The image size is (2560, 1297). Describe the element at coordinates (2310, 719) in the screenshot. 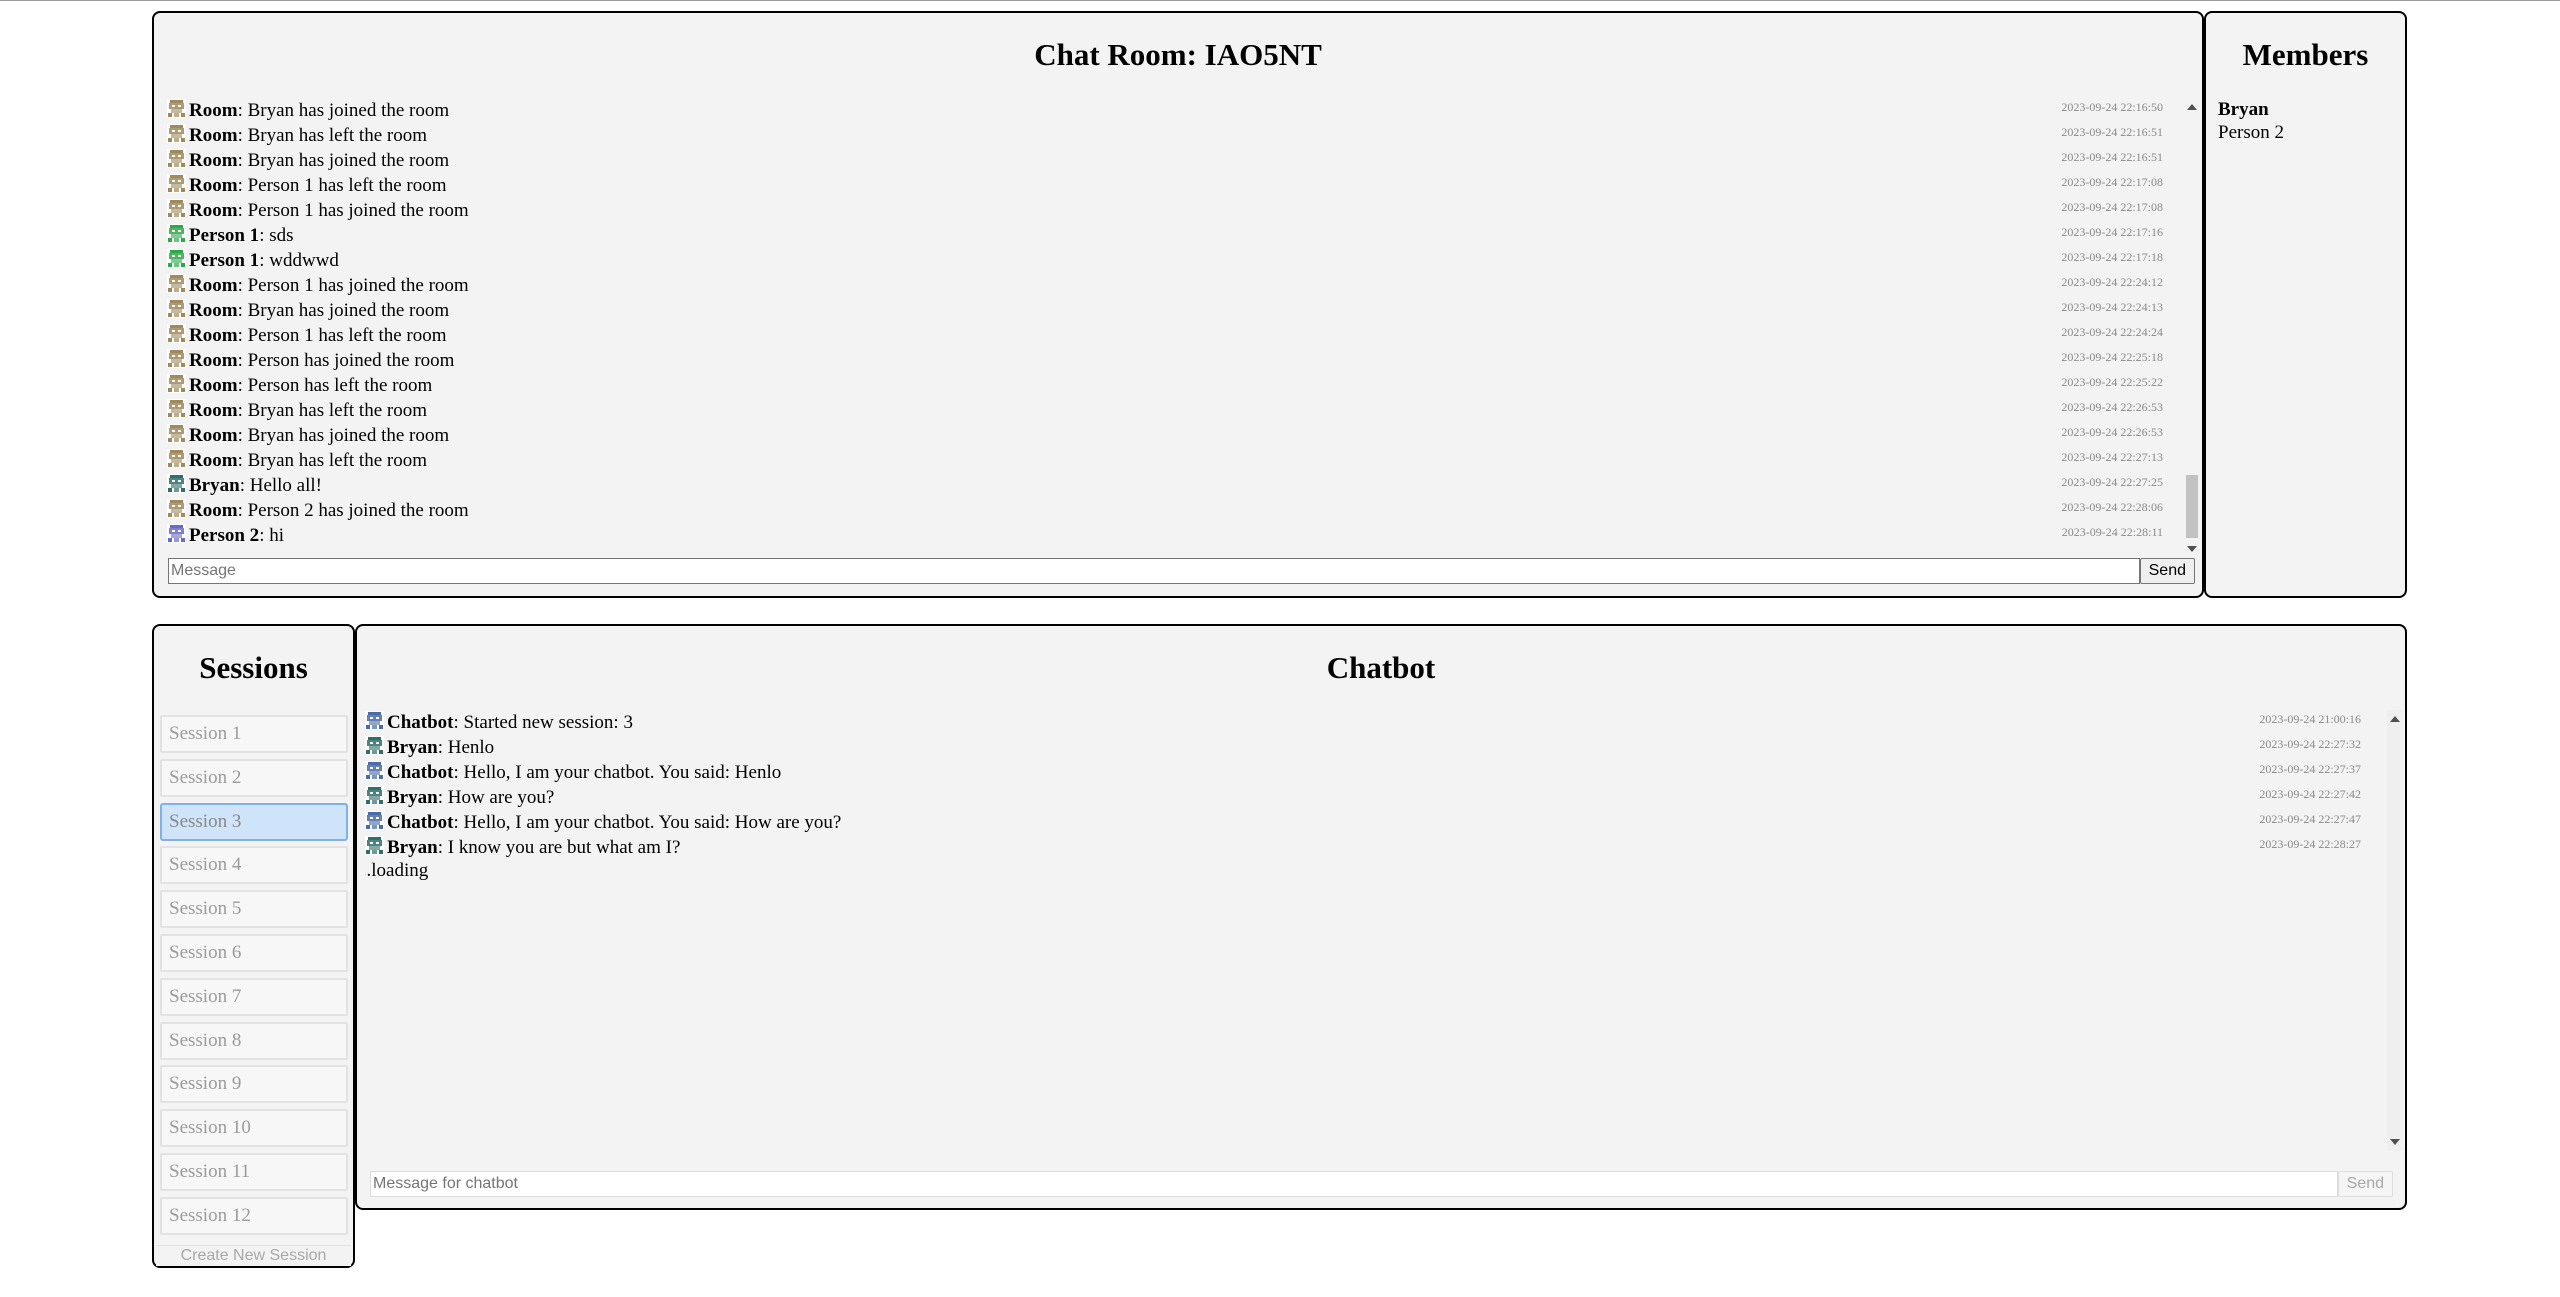

I see `message-timestamp: 2023-09-24 21:00:16` at that location.